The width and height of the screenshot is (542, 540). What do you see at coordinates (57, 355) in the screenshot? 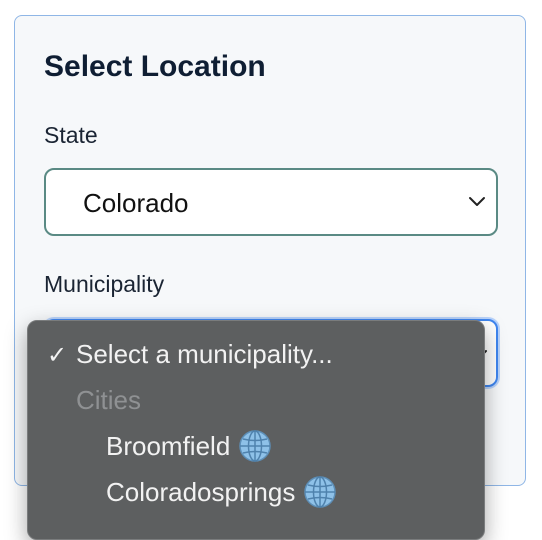
I see `checkmark-icon: ✓` at bounding box center [57, 355].